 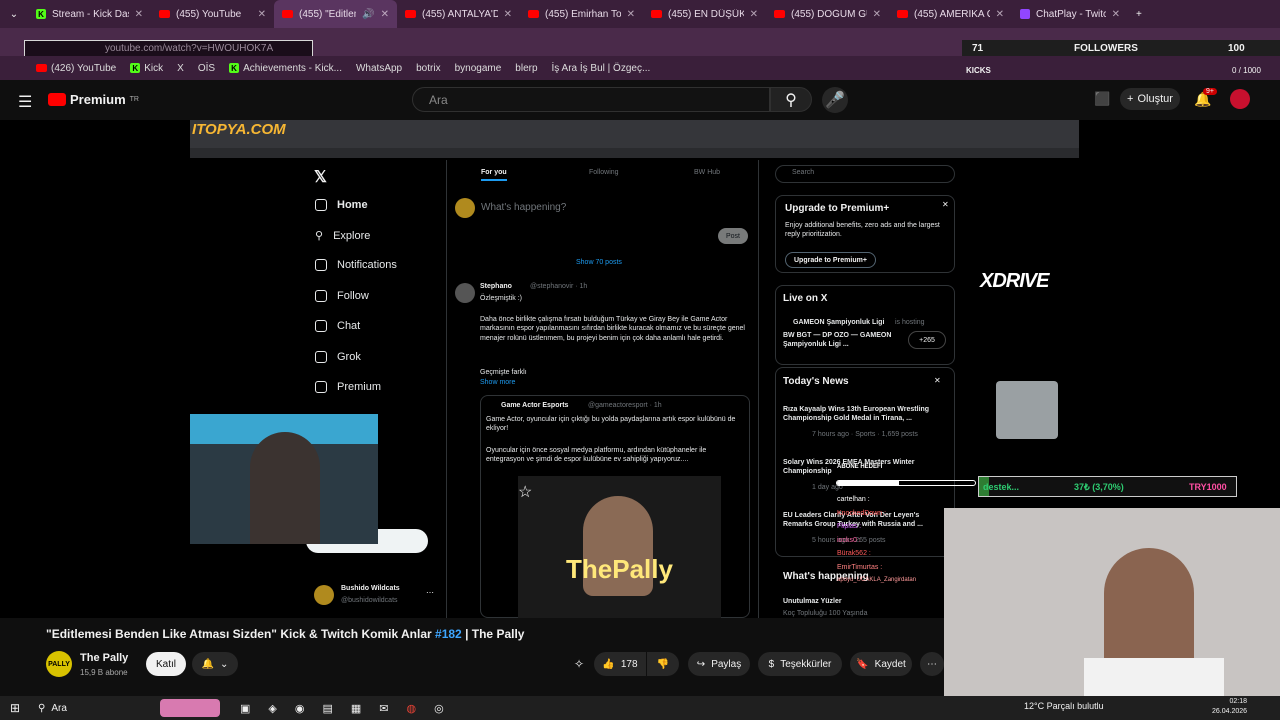 What do you see at coordinates (428, 68) in the screenshot?
I see `bookmark-botrix: botrix` at bounding box center [428, 68].